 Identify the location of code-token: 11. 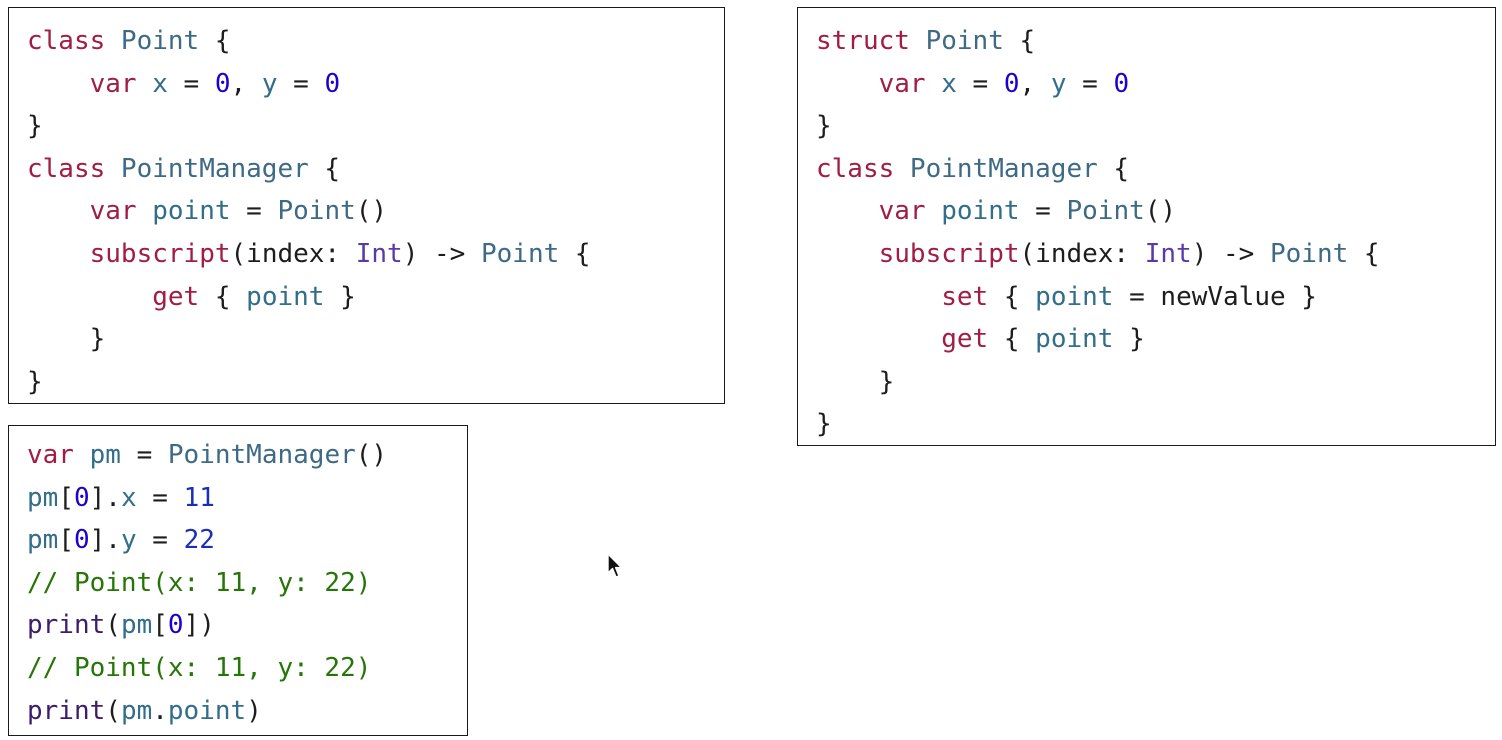
(199, 497).